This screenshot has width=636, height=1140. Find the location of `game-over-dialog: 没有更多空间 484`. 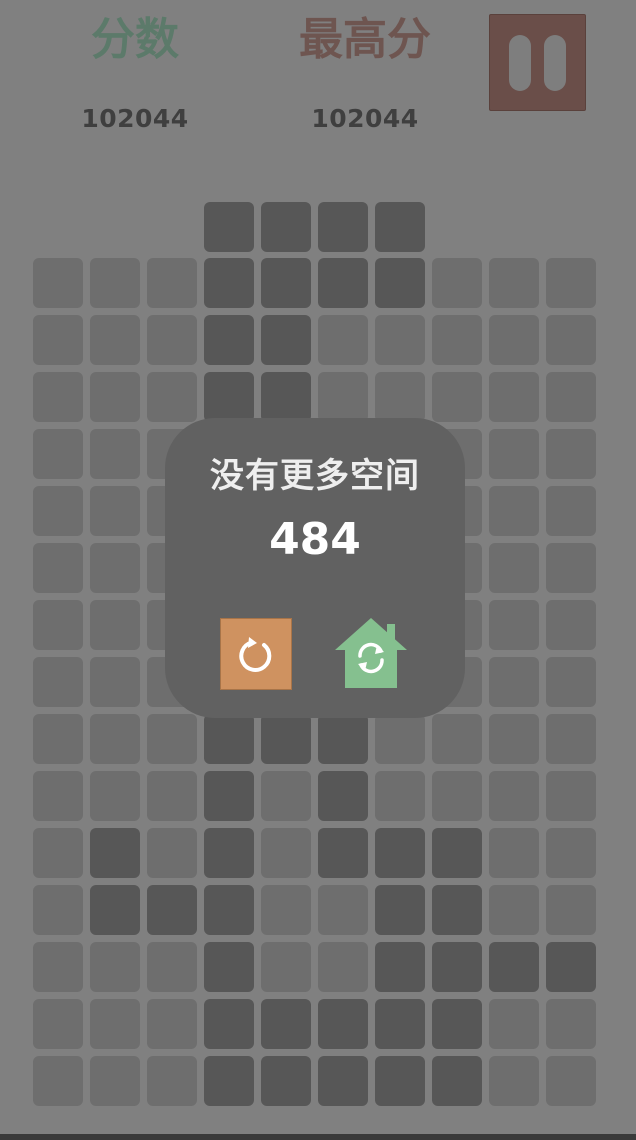

game-over-dialog: 没有更多空间 484 is located at coordinates (315, 568).